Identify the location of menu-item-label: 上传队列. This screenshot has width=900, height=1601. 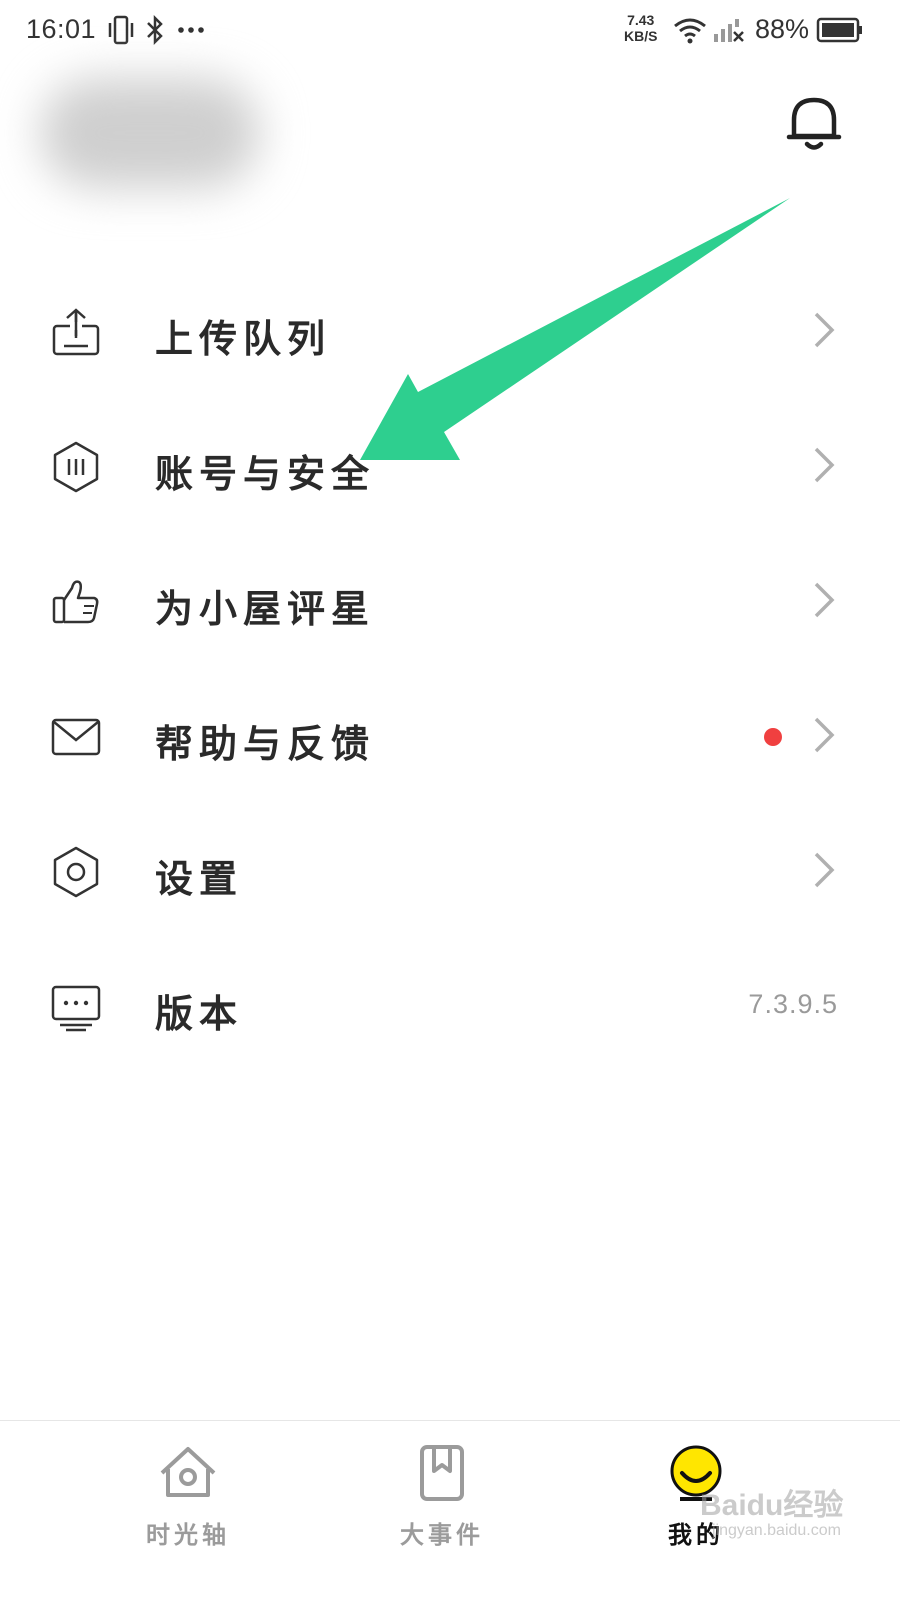
(243, 338).